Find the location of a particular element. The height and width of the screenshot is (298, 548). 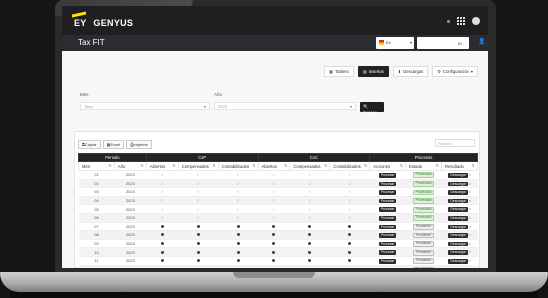

topbar-icons is located at coordinates (463, 21).